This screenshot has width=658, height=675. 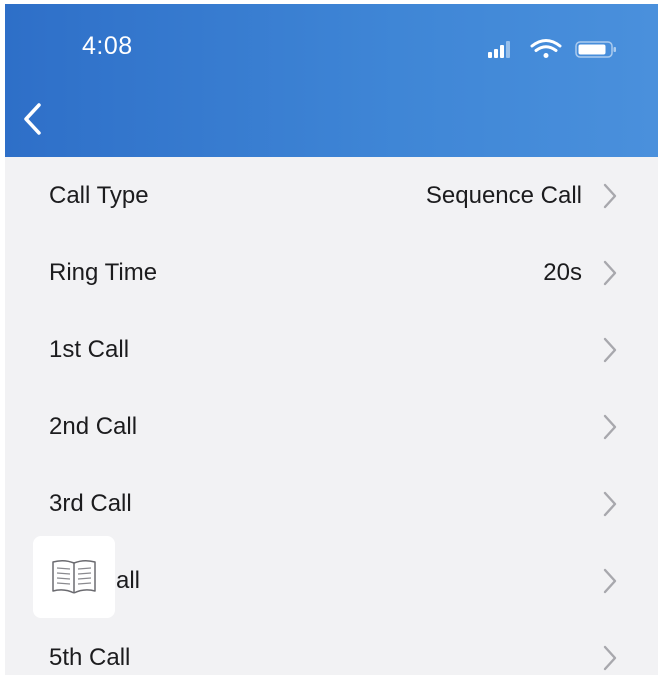 What do you see at coordinates (331, 503) in the screenshot?
I see `third-call-row: 3rd Call` at bounding box center [331, 503].